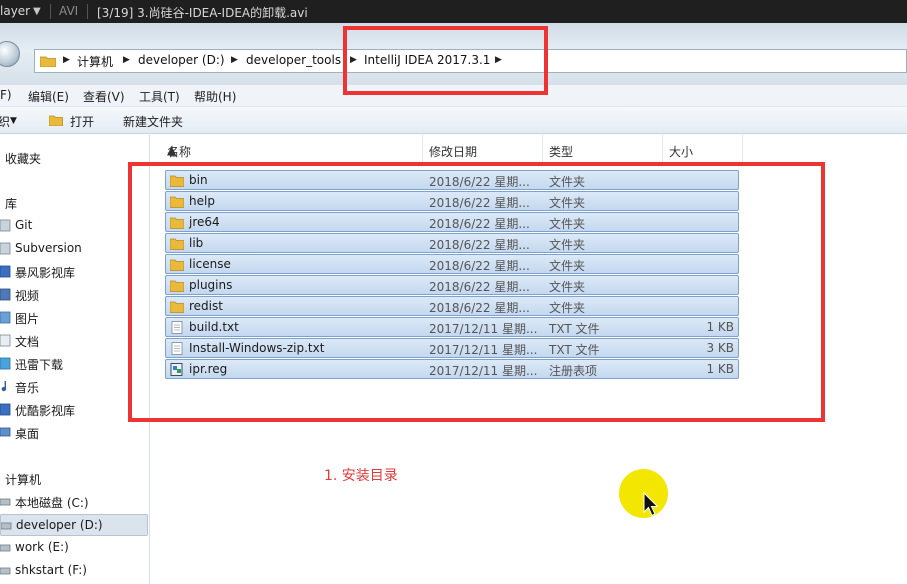 The image size is (907, 584). Describe the element at coordinates (39, 365) in the screenshot. I see `sidebar-item-label: 迅雷下载` at that location.